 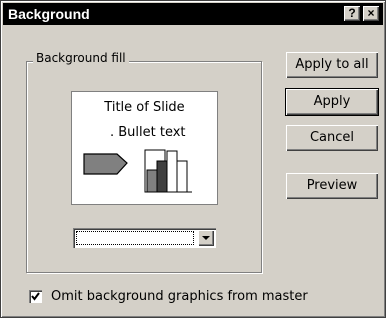 What do you see at coordinates (179, 296) in the screenshot?
I see `omit-graphics-label: Omit background graphics from master` at bounding box center [179, 296].